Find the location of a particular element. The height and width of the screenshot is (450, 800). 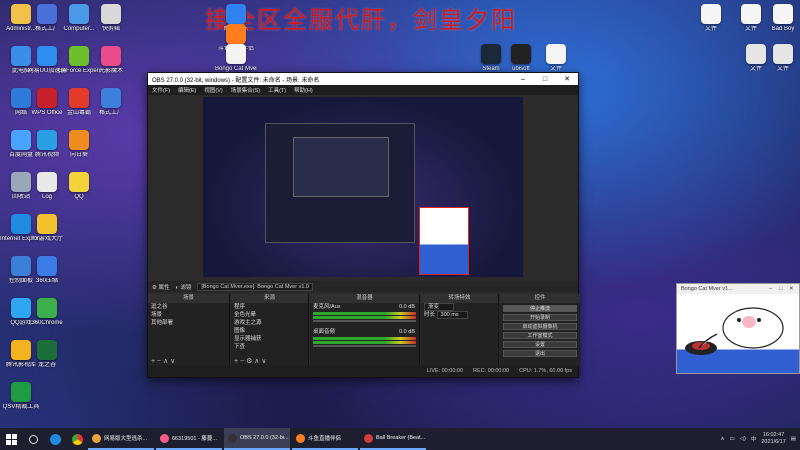

menu-file: 文件(F) is located at coordinates (161, 90).